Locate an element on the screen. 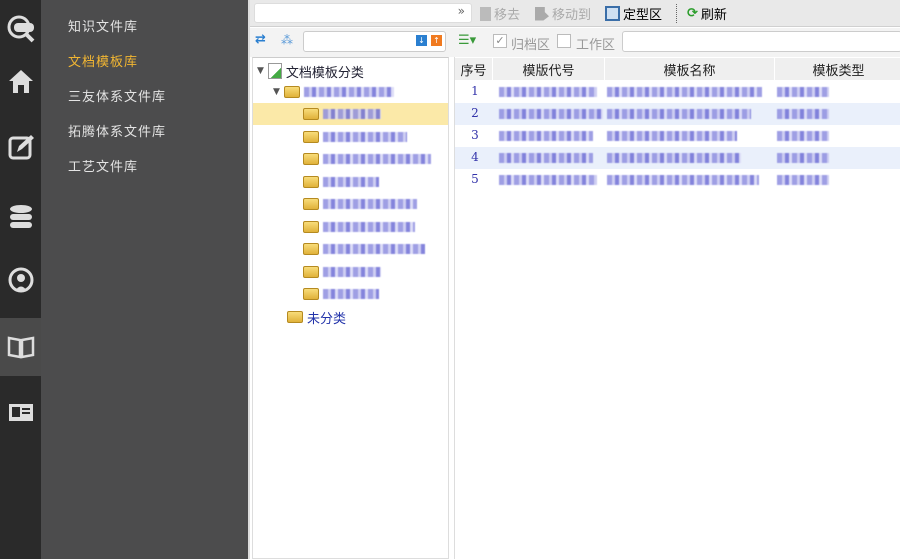  column-header-name: 模板名称 is located at coordinates (690, 69).